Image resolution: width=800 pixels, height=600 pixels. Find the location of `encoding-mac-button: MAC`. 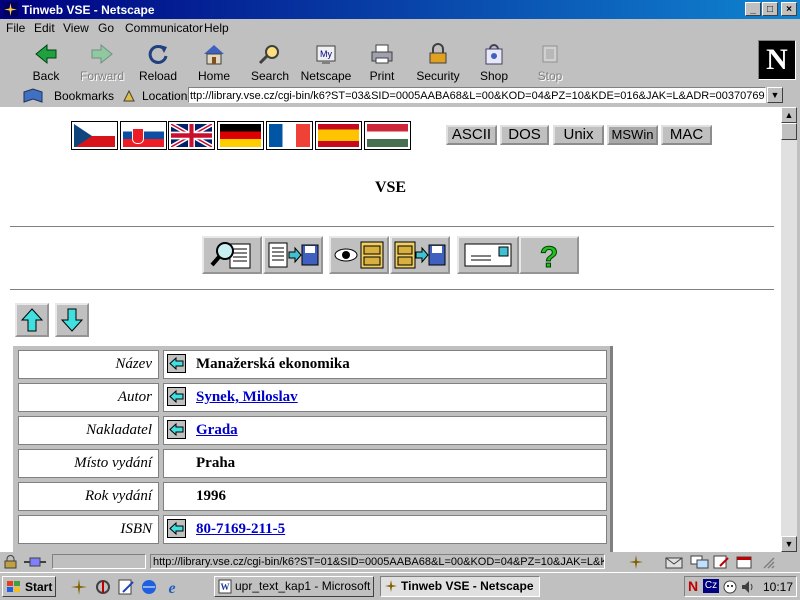

encoding-mac-button: MAC is located at coordinates (686, 135).